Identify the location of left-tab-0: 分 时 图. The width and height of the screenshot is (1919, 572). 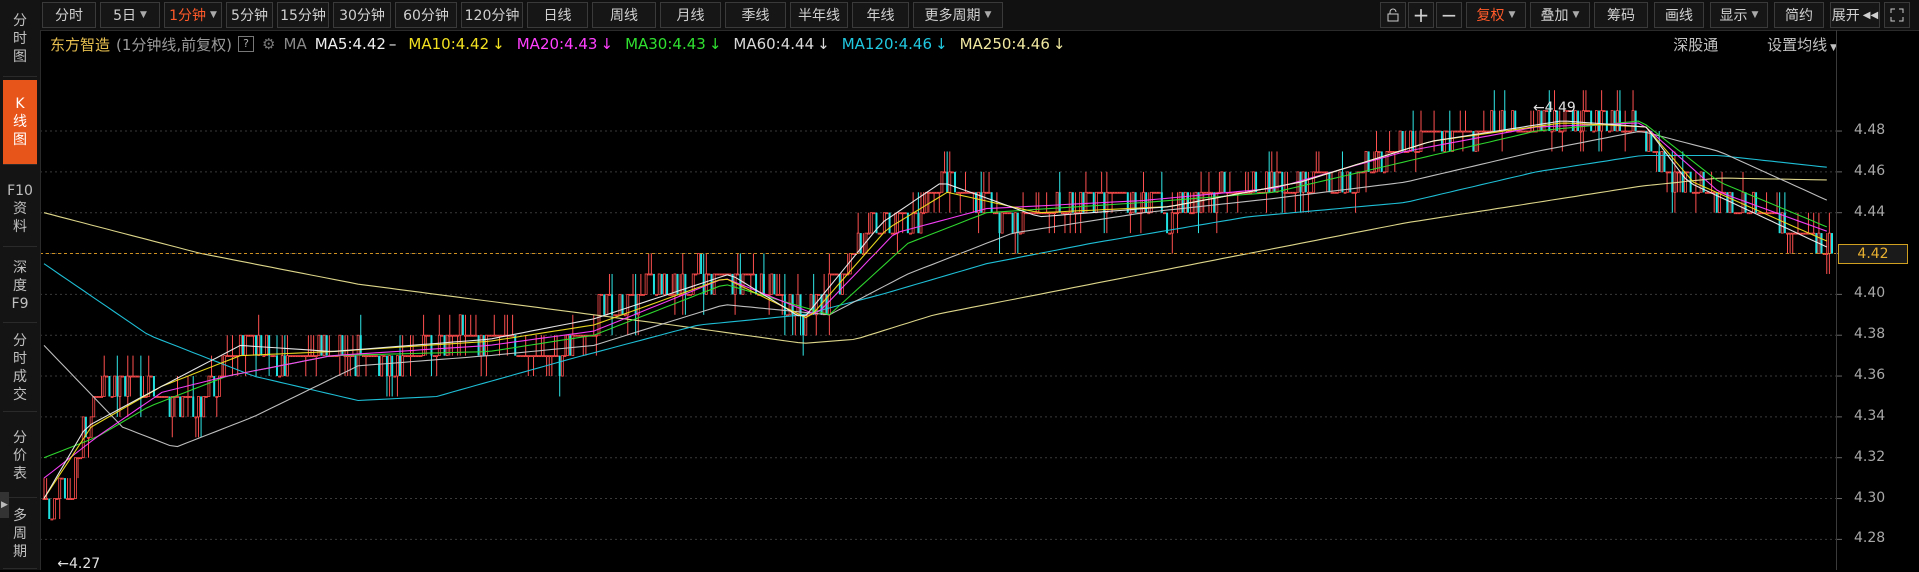
(20, 39).